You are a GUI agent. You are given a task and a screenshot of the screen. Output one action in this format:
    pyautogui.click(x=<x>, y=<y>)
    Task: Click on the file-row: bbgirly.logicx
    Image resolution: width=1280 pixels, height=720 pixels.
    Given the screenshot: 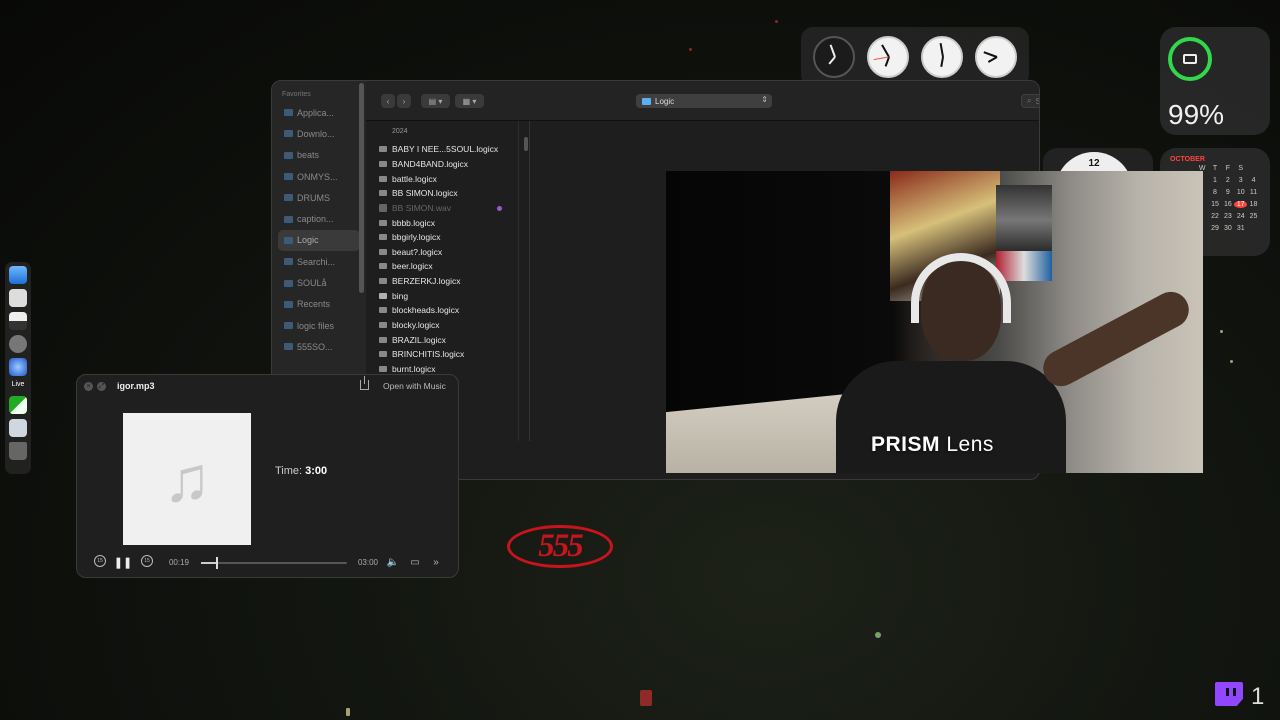 What is the action you would take?
    pyautogui.click(x=447, y=237)
    